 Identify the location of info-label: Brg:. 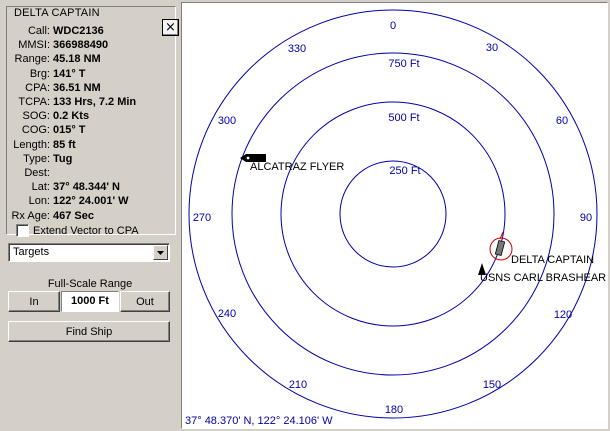
(39, 73).